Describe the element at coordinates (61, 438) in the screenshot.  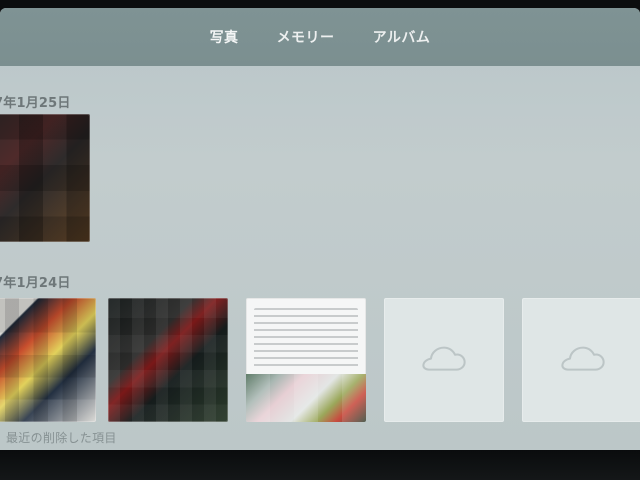
I see `footer-label: 最近の削除した項目` at that location.